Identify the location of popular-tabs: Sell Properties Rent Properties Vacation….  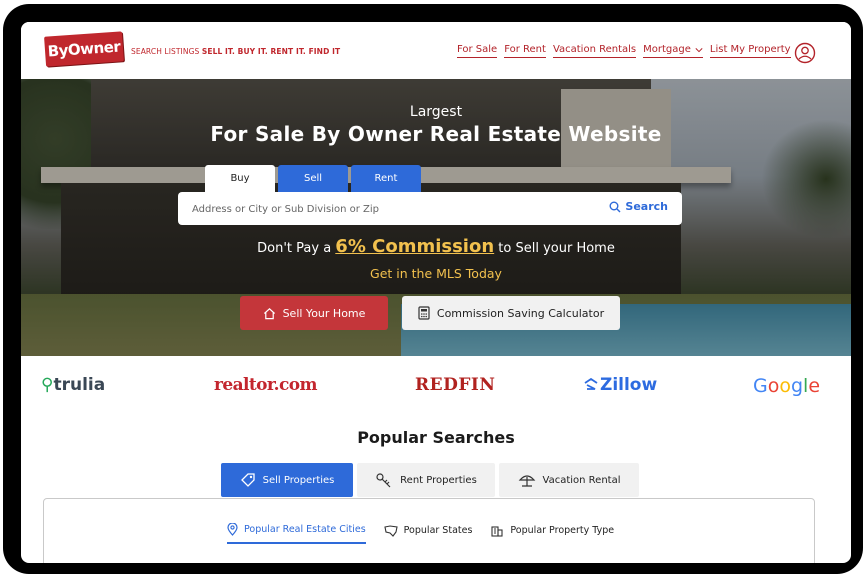
(430, 480).